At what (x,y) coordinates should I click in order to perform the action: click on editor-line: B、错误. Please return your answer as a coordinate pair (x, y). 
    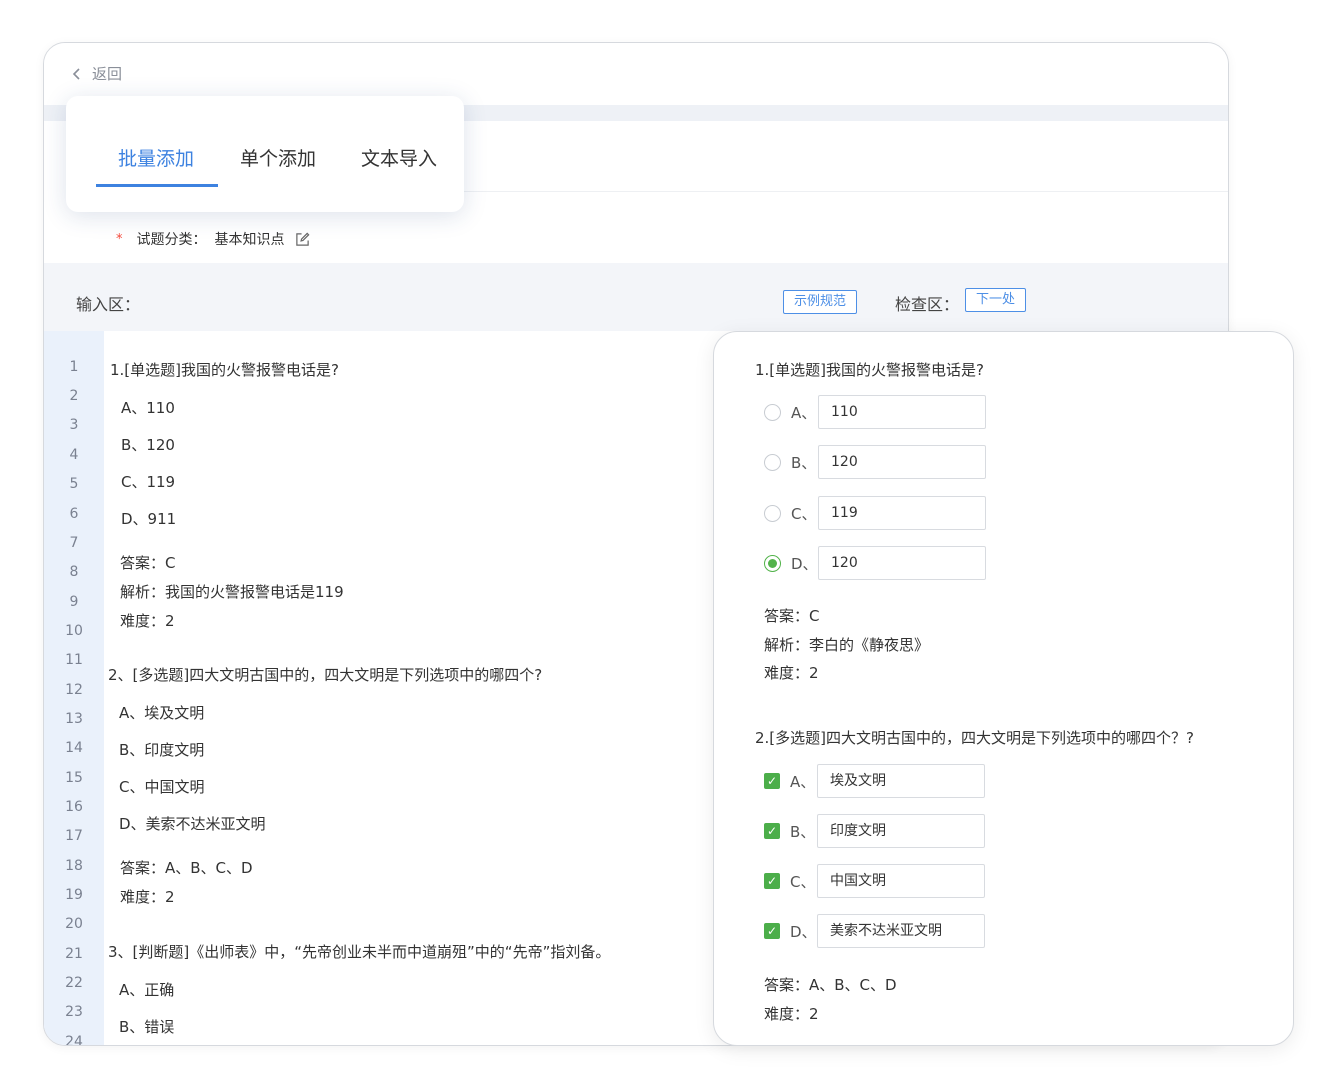
    Looking at the image, I should click on (147, 1027).